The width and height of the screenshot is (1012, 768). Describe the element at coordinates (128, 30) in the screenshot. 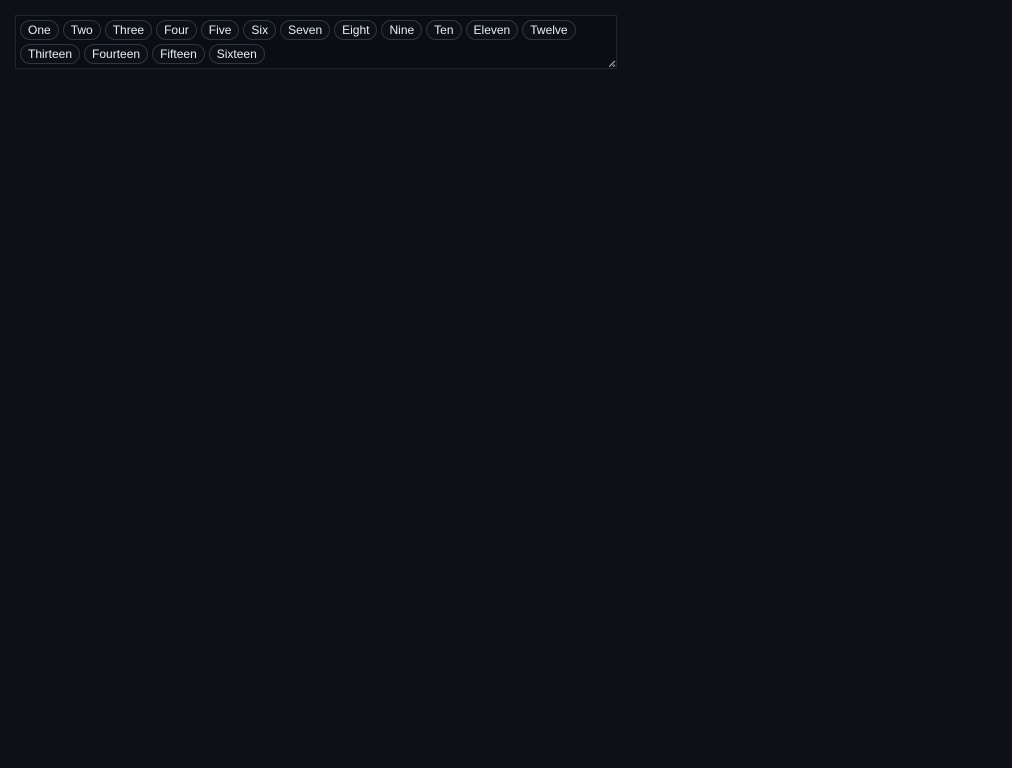

I see `tag-chip-three: Three` at that location.